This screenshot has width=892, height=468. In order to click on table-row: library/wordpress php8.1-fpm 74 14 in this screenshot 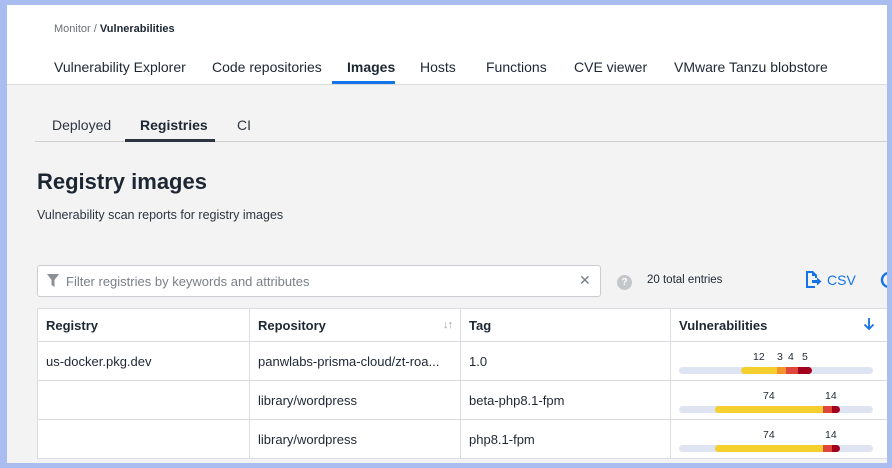, I will do `click(462, 439)`.